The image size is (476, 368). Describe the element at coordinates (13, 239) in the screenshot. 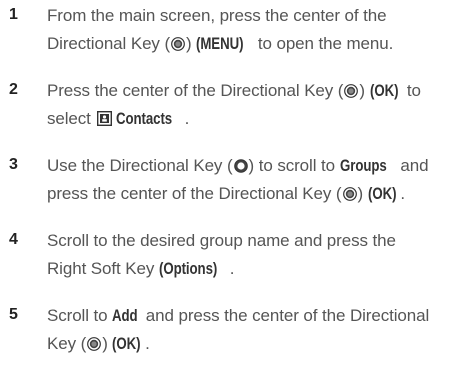

I see `step-number: 4` at that location.